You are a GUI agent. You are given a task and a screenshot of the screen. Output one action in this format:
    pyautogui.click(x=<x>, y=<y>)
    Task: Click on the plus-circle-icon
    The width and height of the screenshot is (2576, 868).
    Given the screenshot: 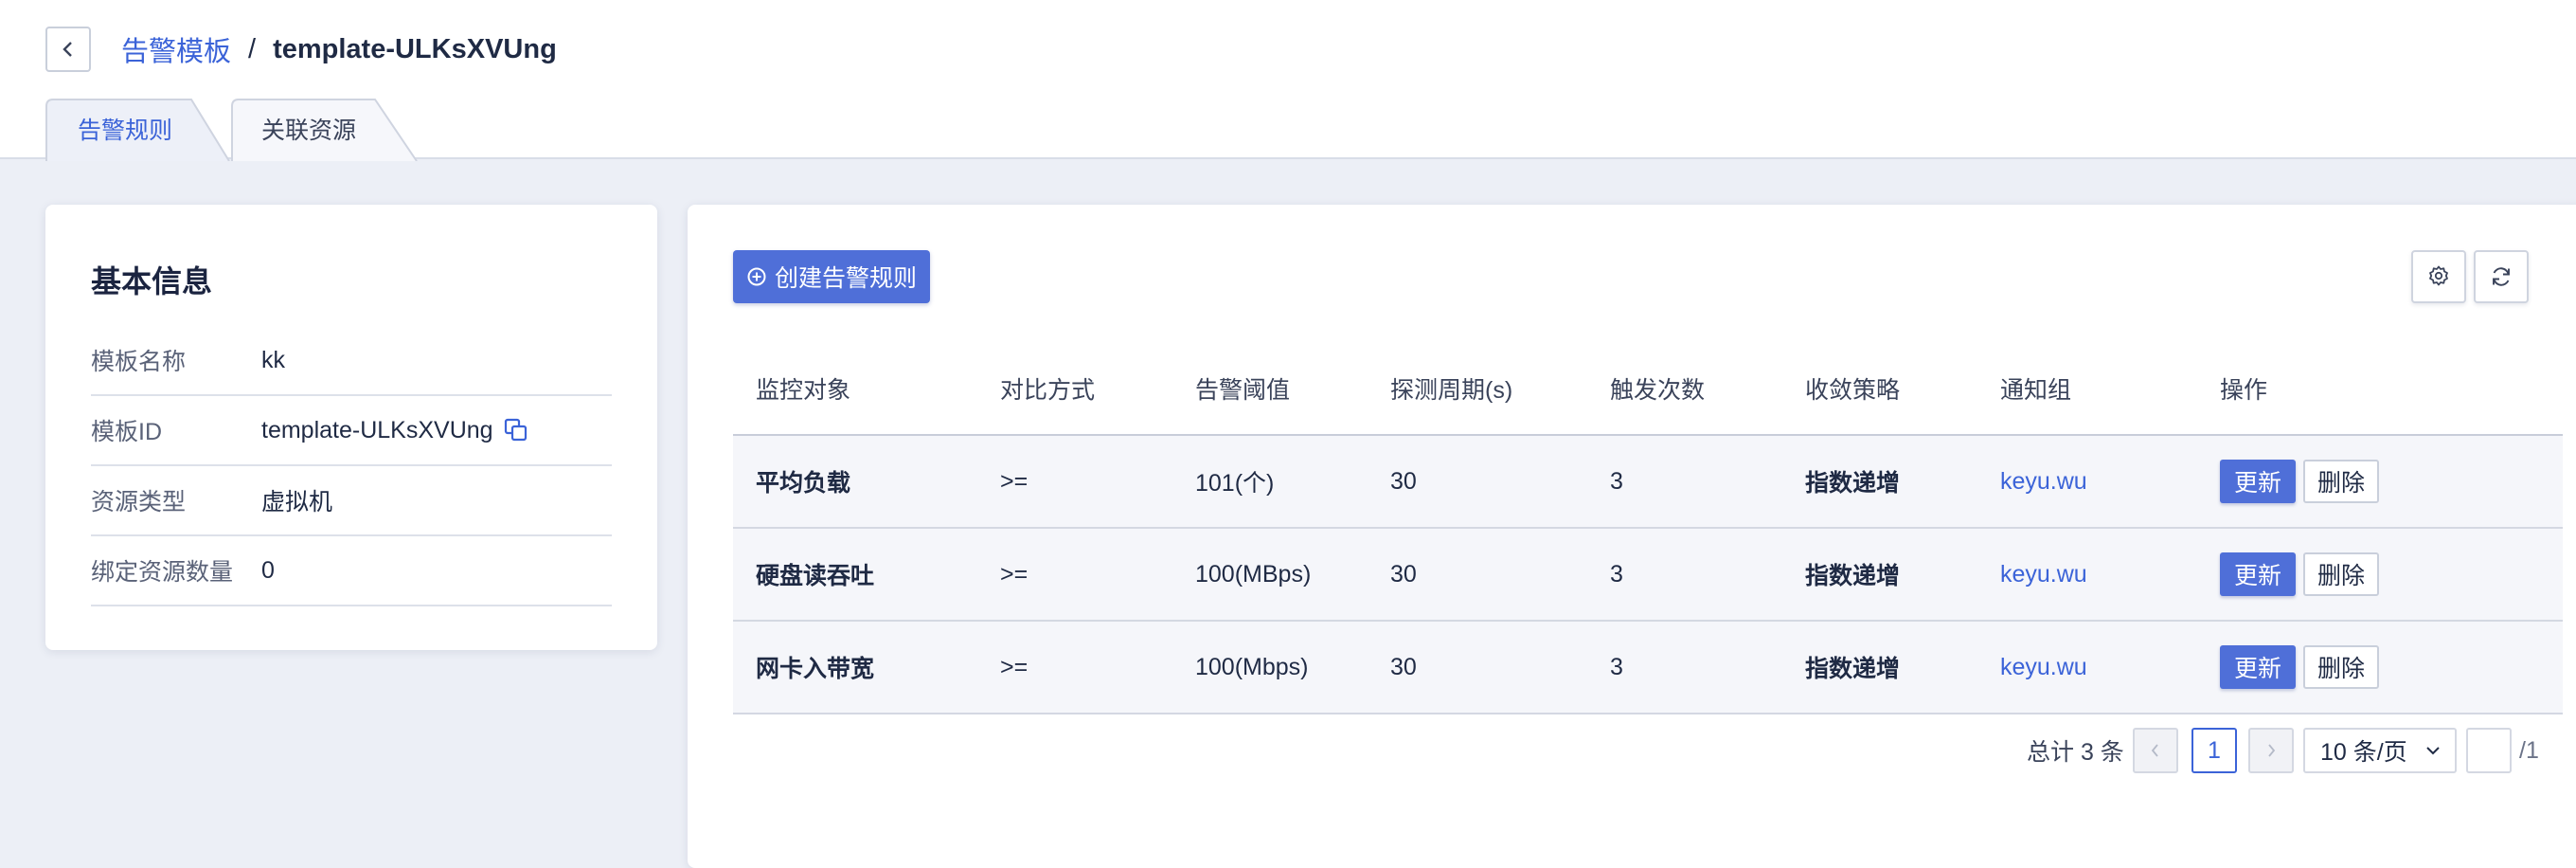 What is the action you would take?
    pyautogui.click(x=756, y=276)
    